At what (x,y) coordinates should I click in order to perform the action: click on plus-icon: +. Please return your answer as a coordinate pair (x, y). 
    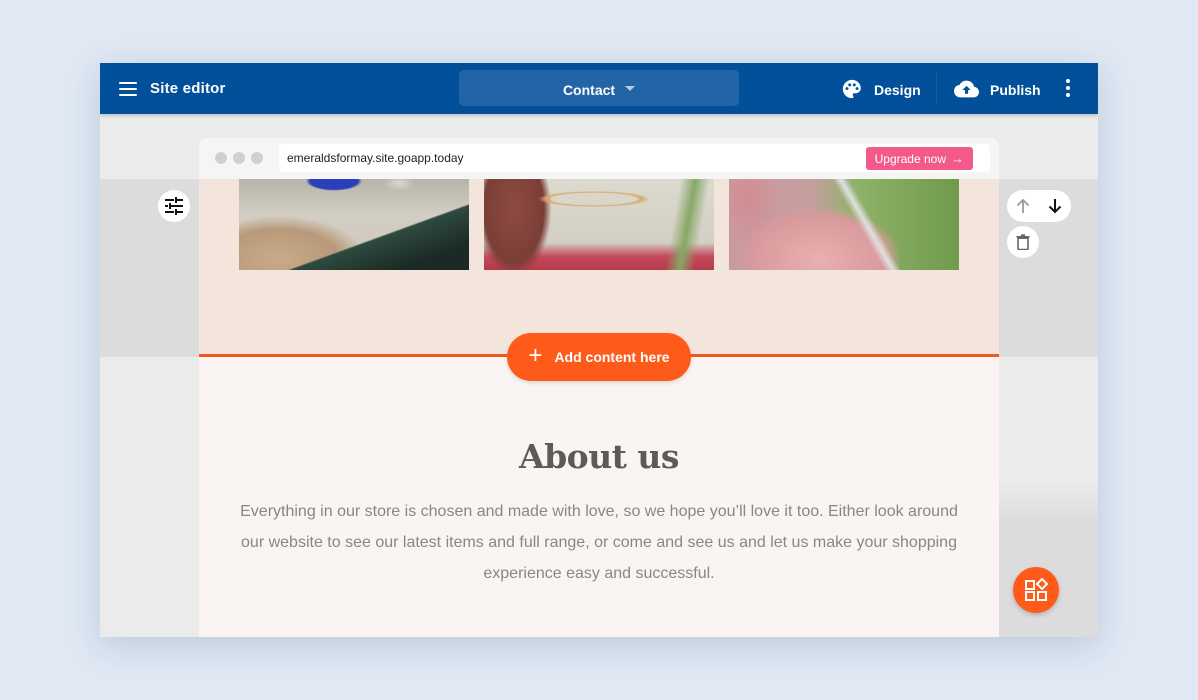
    Looking at the image, I should click on (535, 355).